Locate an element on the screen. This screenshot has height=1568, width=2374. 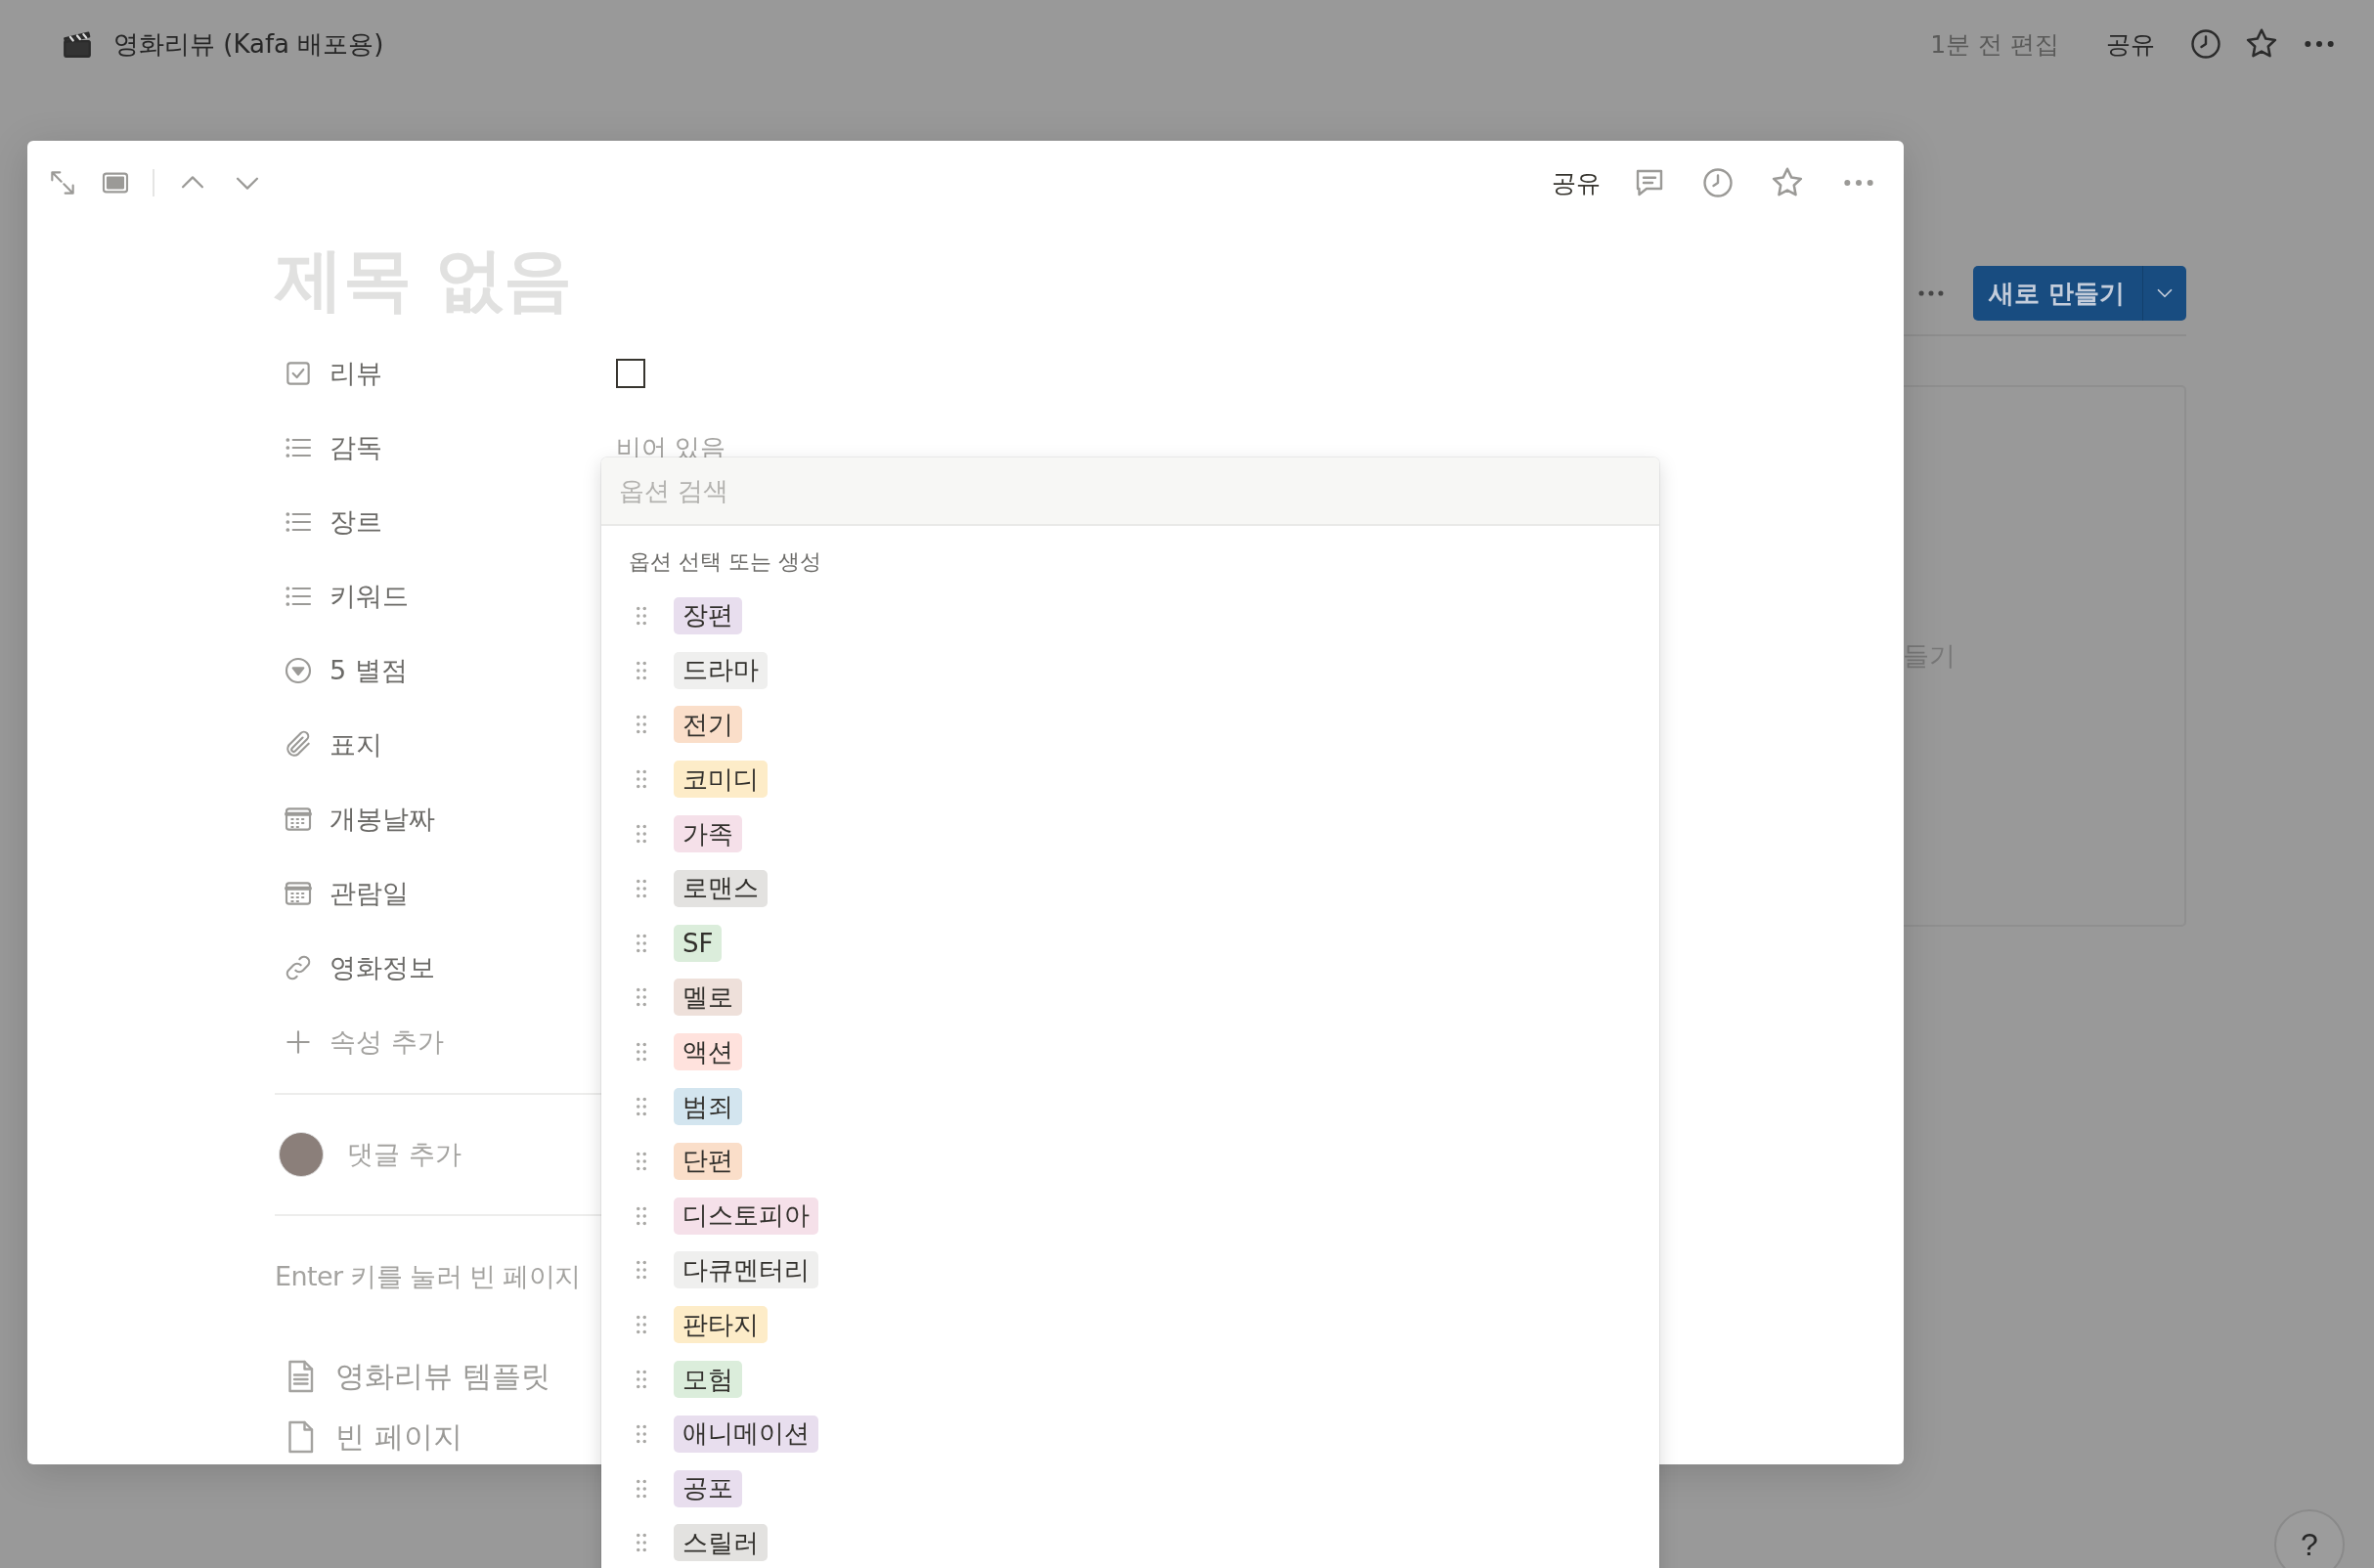
new-button: 새로 만들기 is located at coordinates (2079, 294).